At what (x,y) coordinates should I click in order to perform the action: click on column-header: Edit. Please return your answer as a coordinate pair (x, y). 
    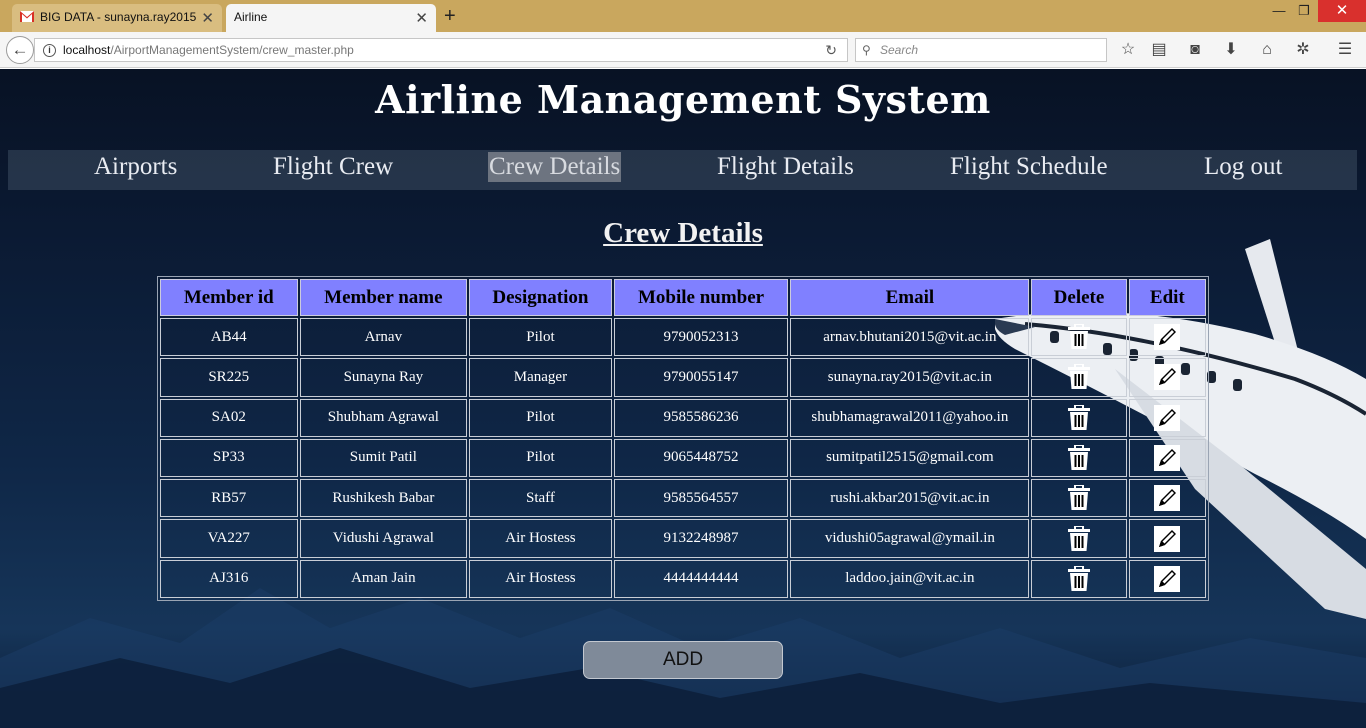
    Looking at the image, I should click on (1167, 297).